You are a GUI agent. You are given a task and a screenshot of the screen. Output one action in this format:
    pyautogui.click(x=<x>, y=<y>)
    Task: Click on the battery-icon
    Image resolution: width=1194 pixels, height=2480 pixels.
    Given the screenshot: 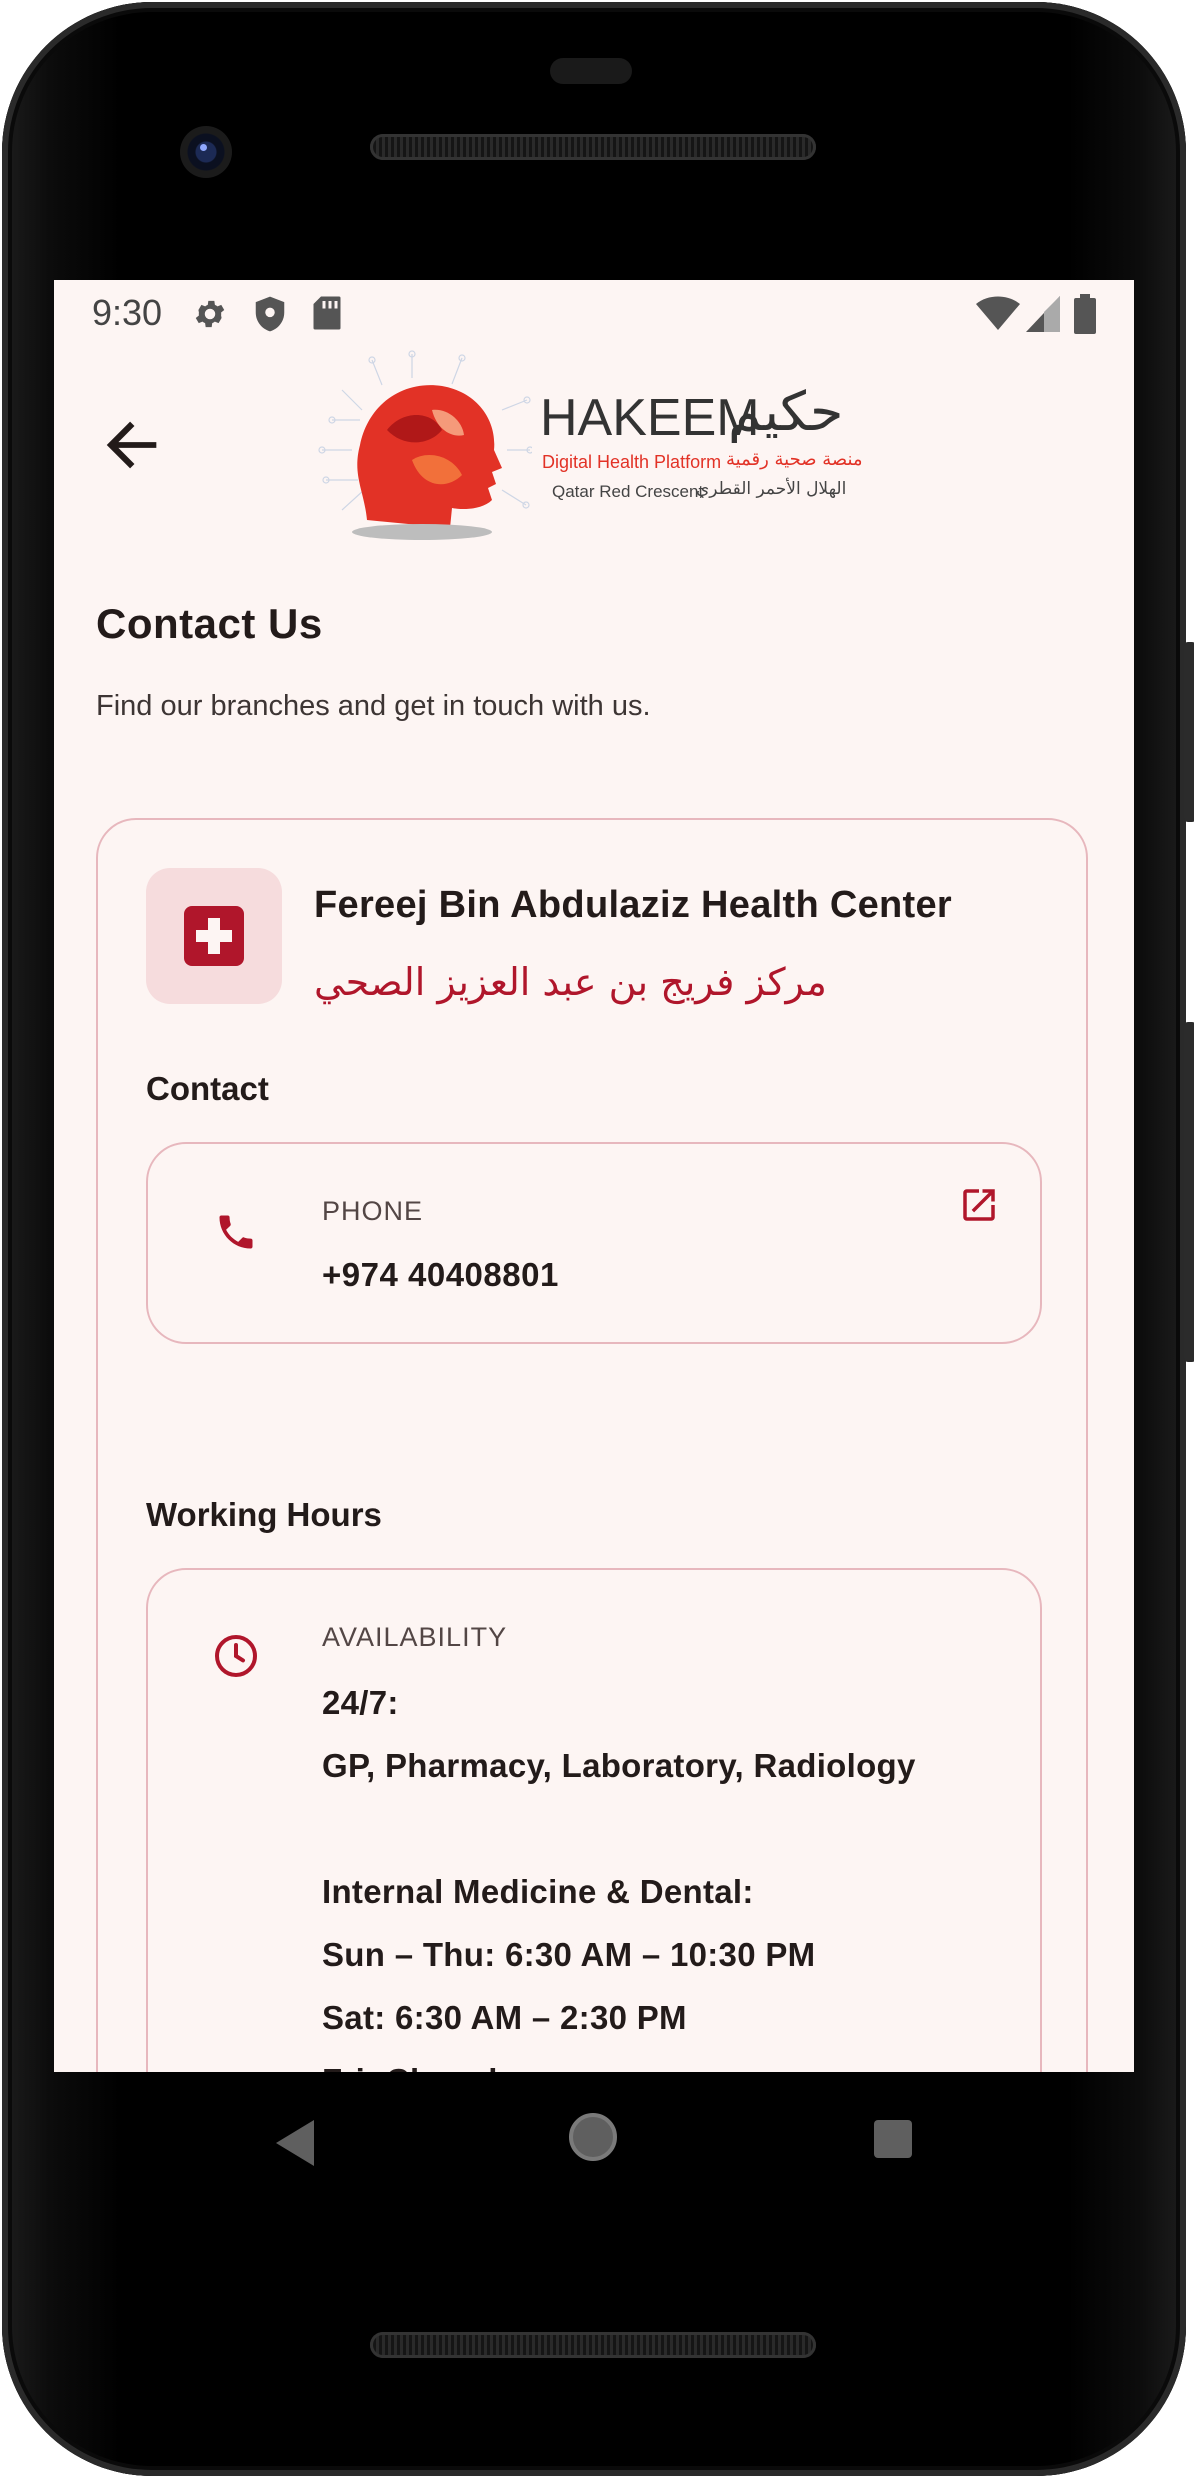 What is the action you would take?
    pyautogui.click(x=1085, y=314)
    